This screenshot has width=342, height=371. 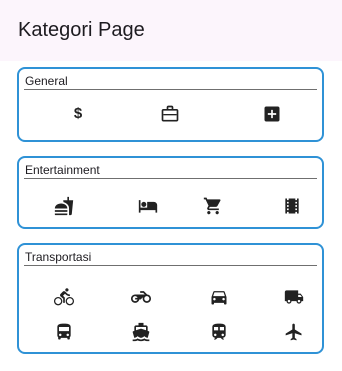 I want to click on category-label: General, so click(x=46, y=81).